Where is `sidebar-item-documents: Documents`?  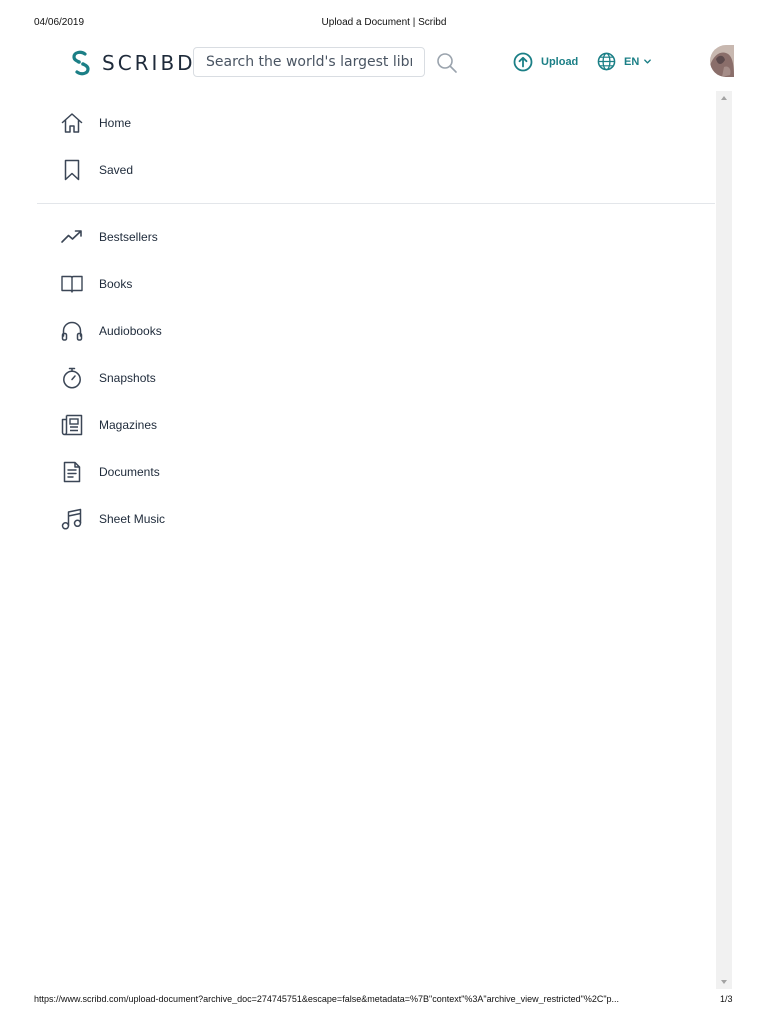 sidebar-item-documents: Documents is located at coordinates (110, 472).